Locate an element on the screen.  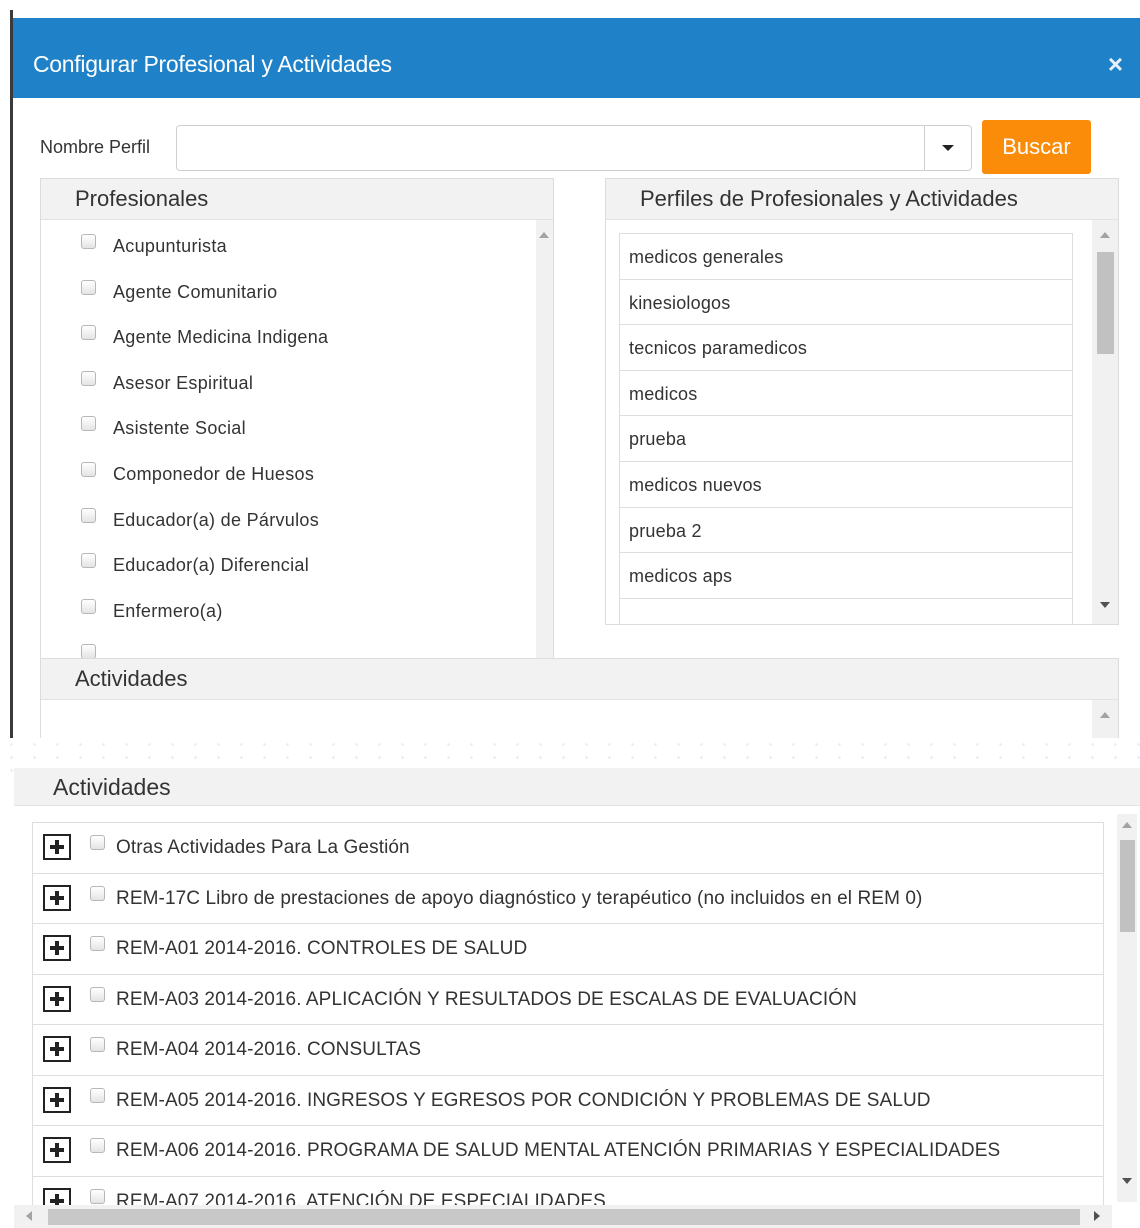
profesional-item: Enfermero(a) is located at coordinates (297, 608).